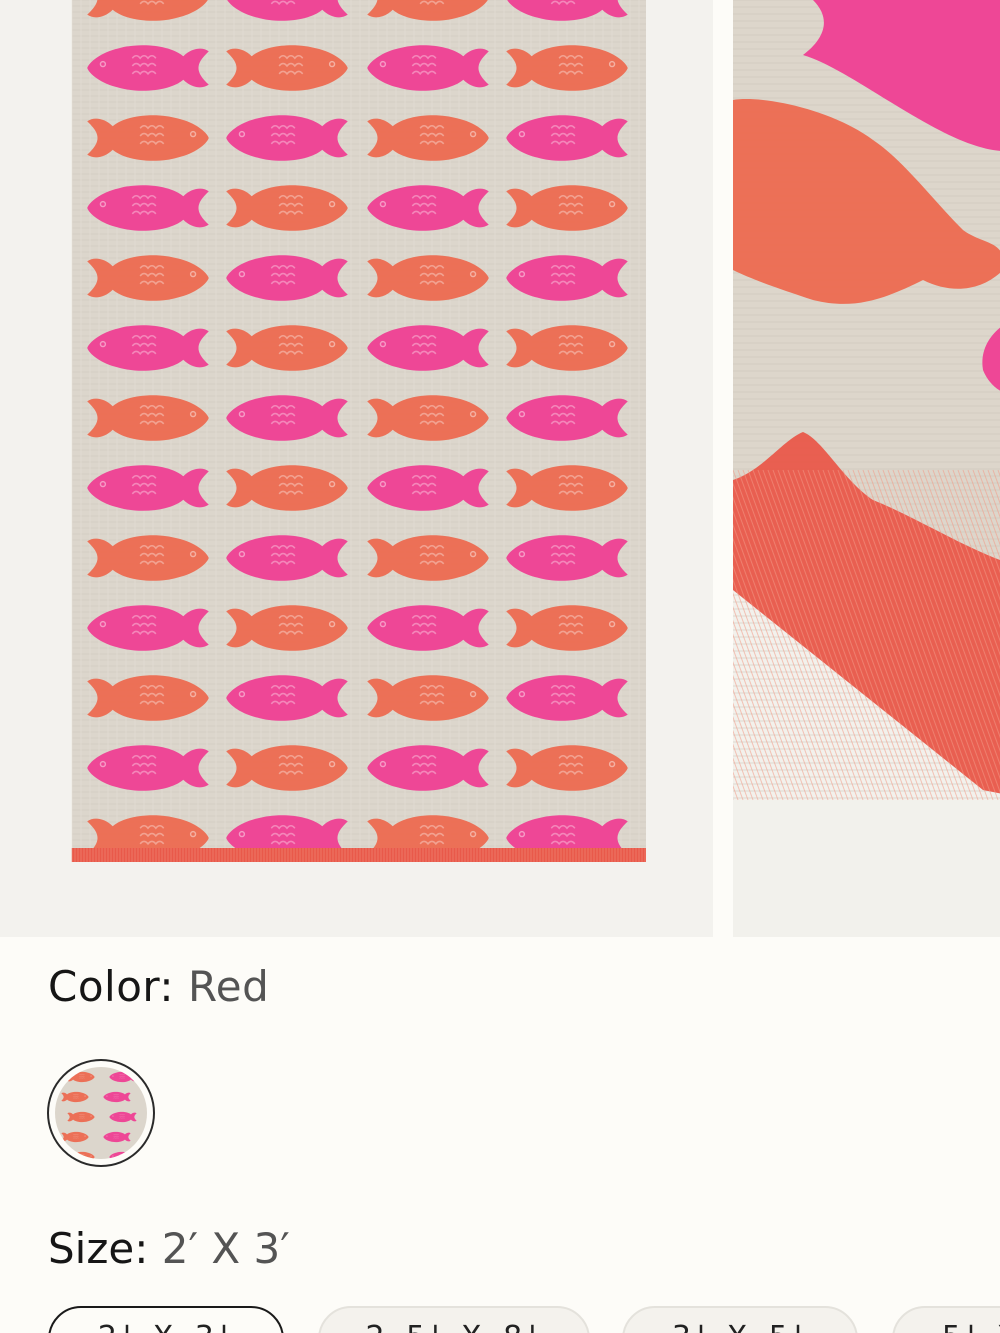 The width and height of the screenshot is (1000, 1333). Describe the element at coordinates (740, 1319) in the screenshot. I see `size-option-3x5: 3' X 5'` at that location.